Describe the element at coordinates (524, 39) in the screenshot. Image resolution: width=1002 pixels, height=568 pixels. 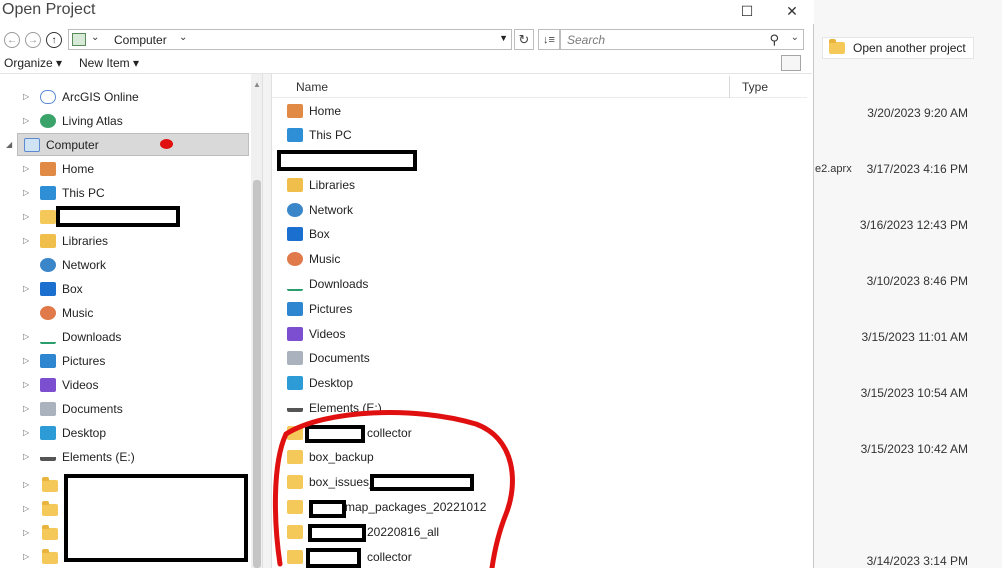
I see `refresh-icon: ↻` at that location.